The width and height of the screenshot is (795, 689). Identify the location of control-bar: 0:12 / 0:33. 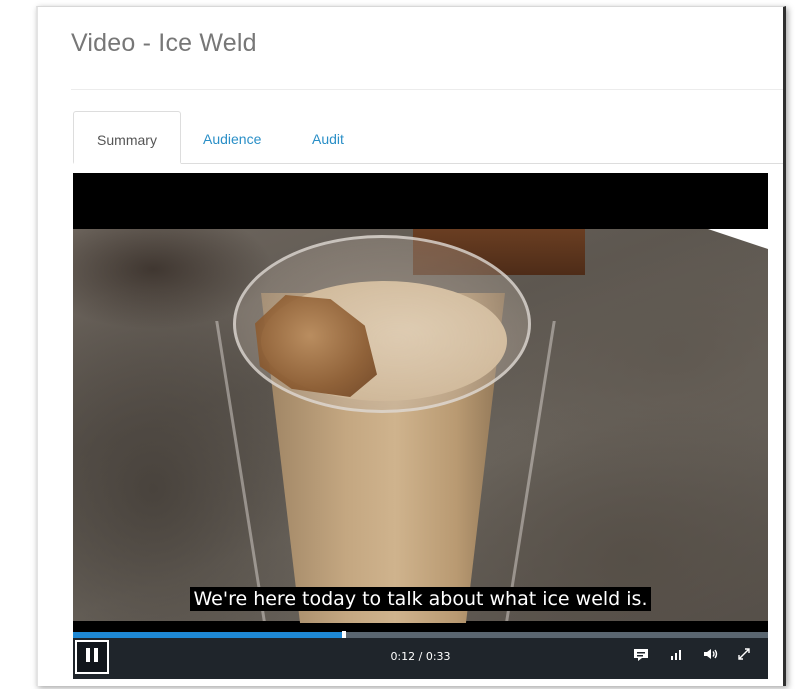
(420, 658).